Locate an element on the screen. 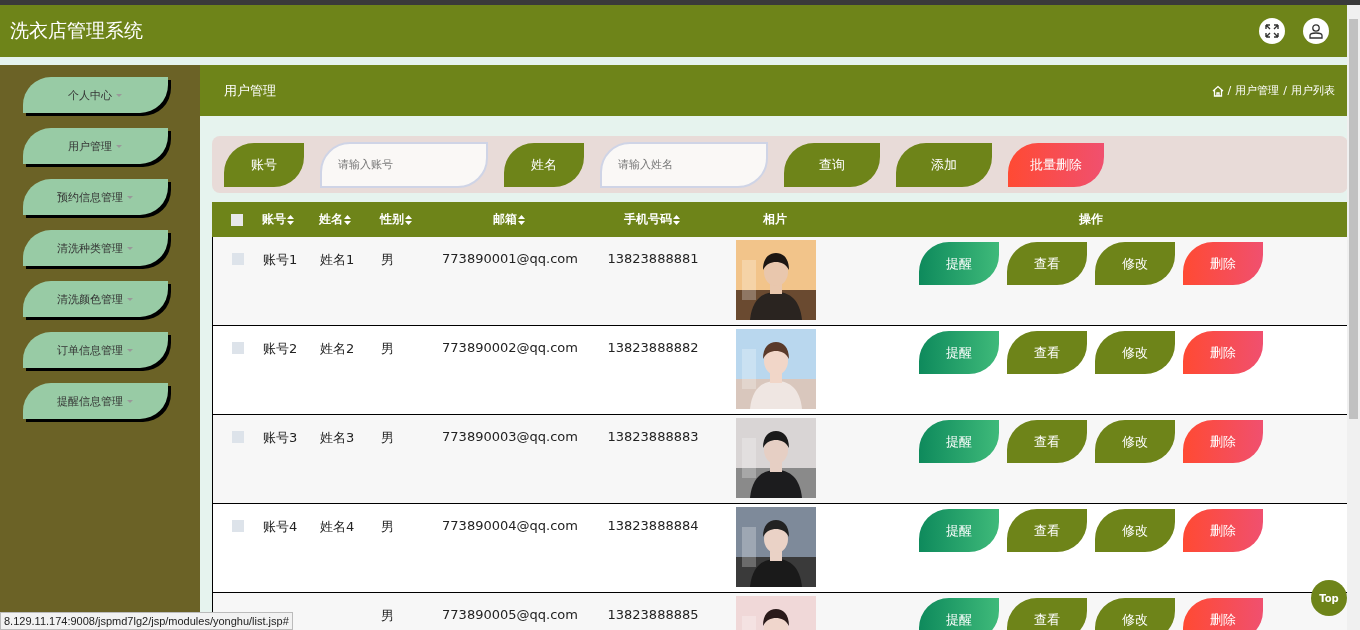 Image resolution: width=1360 pixels, height=630 pixels. breadcrumb-item: 用户列表 is located at coordinates (1313, 90).